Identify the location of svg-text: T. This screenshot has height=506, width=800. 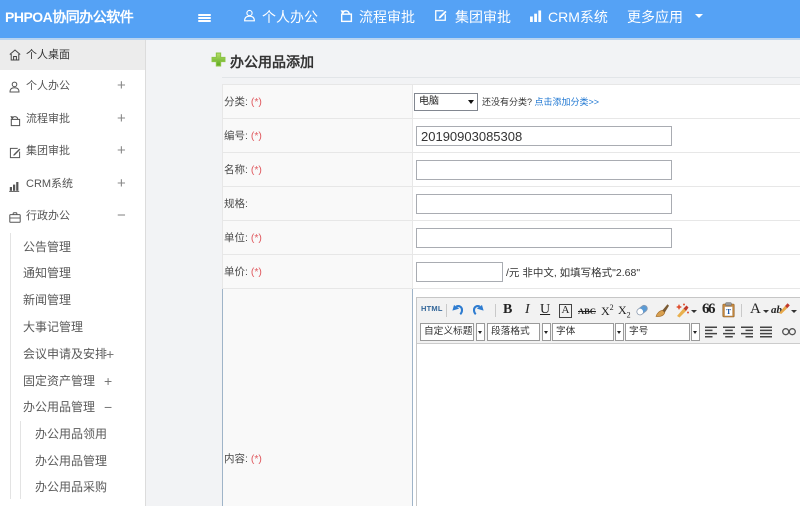
(728, 311).